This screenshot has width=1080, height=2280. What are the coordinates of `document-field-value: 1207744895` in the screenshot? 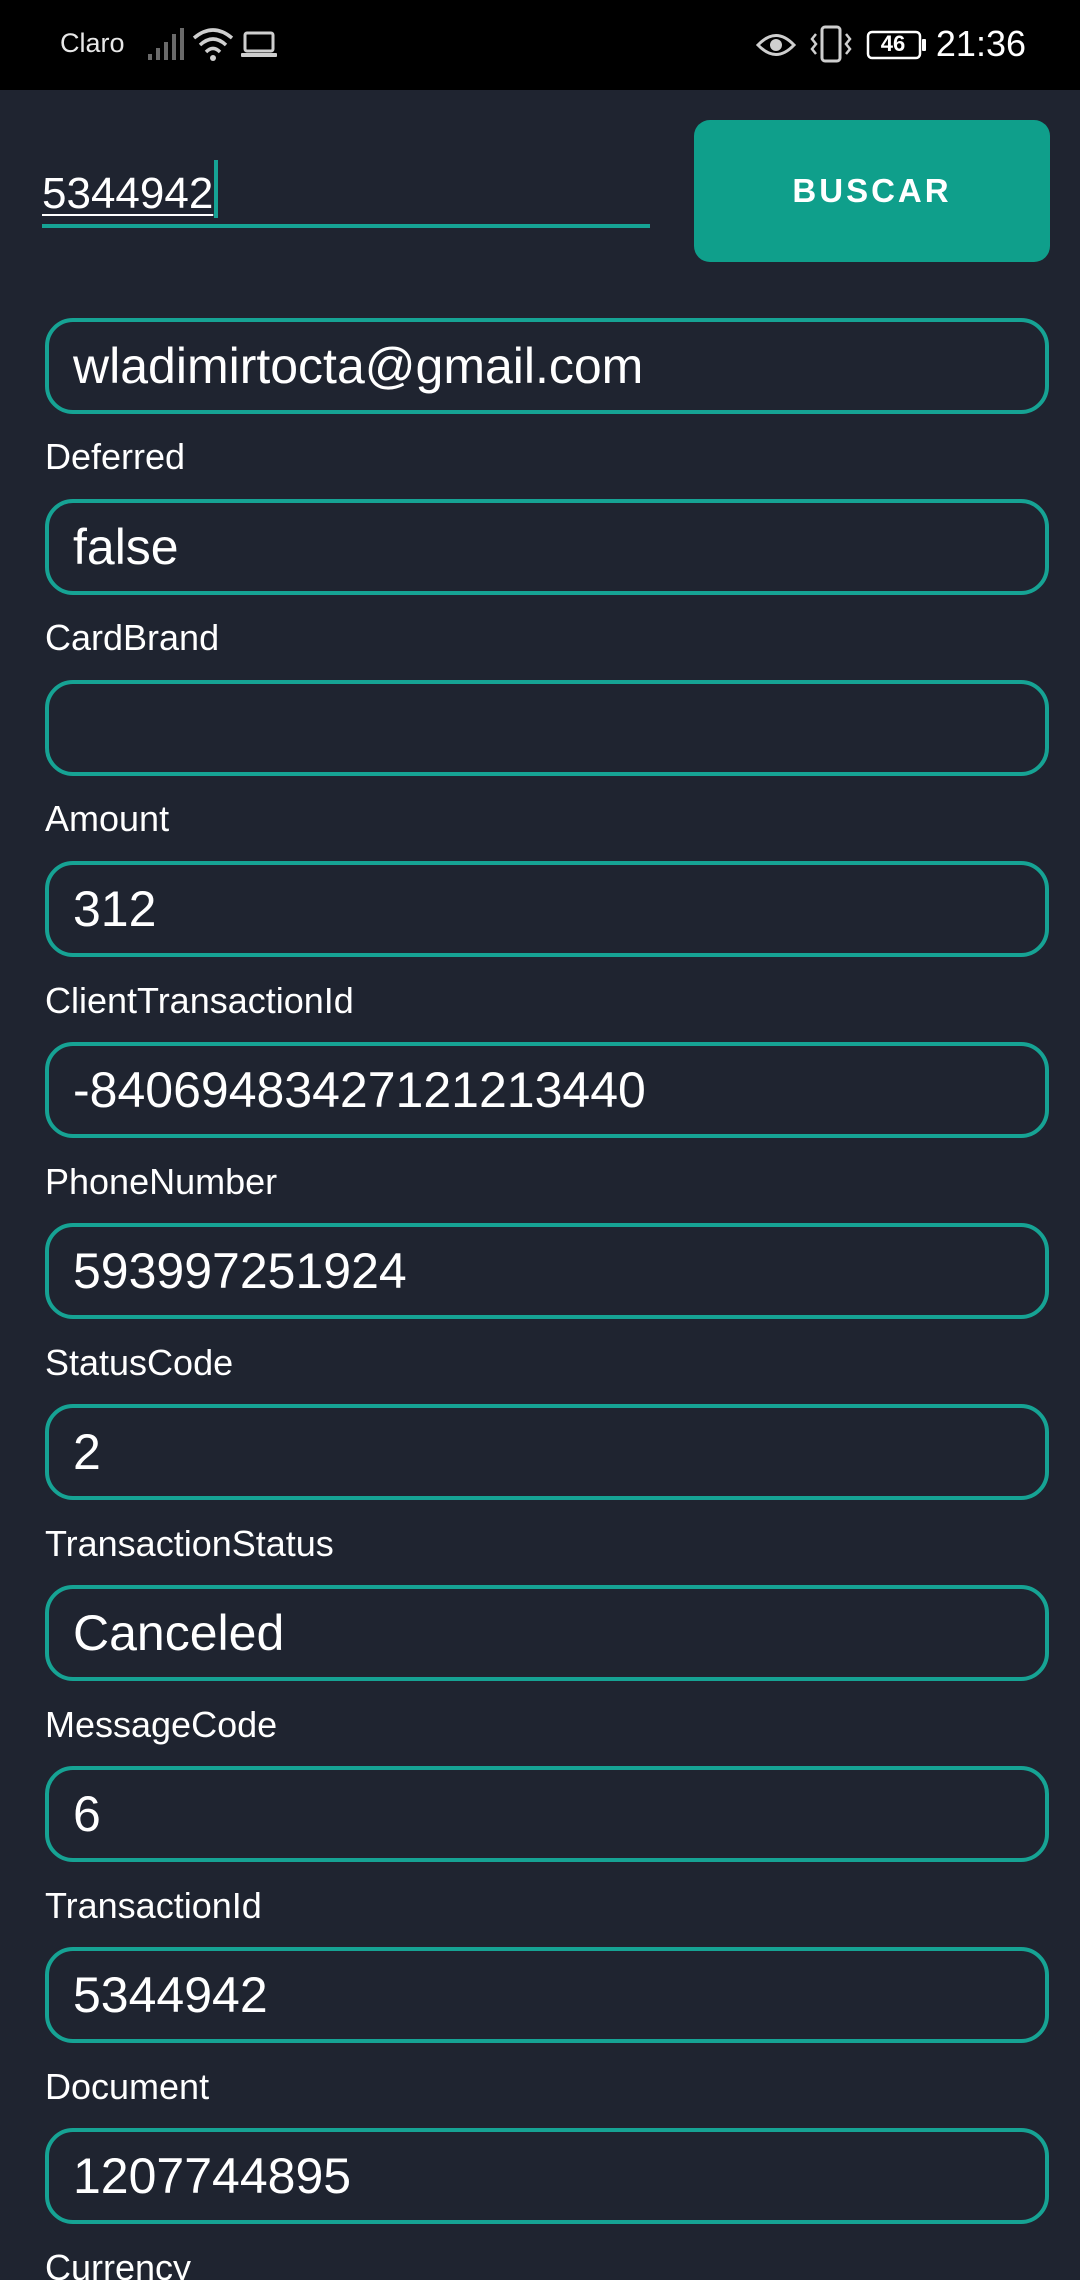 It's located at (212, 2176).